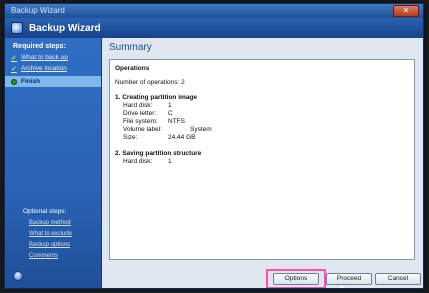 The image size is (429, 293). Describe the element at coordinates (170, 113) in the screenshot. I see `op1-value: C` at that location.